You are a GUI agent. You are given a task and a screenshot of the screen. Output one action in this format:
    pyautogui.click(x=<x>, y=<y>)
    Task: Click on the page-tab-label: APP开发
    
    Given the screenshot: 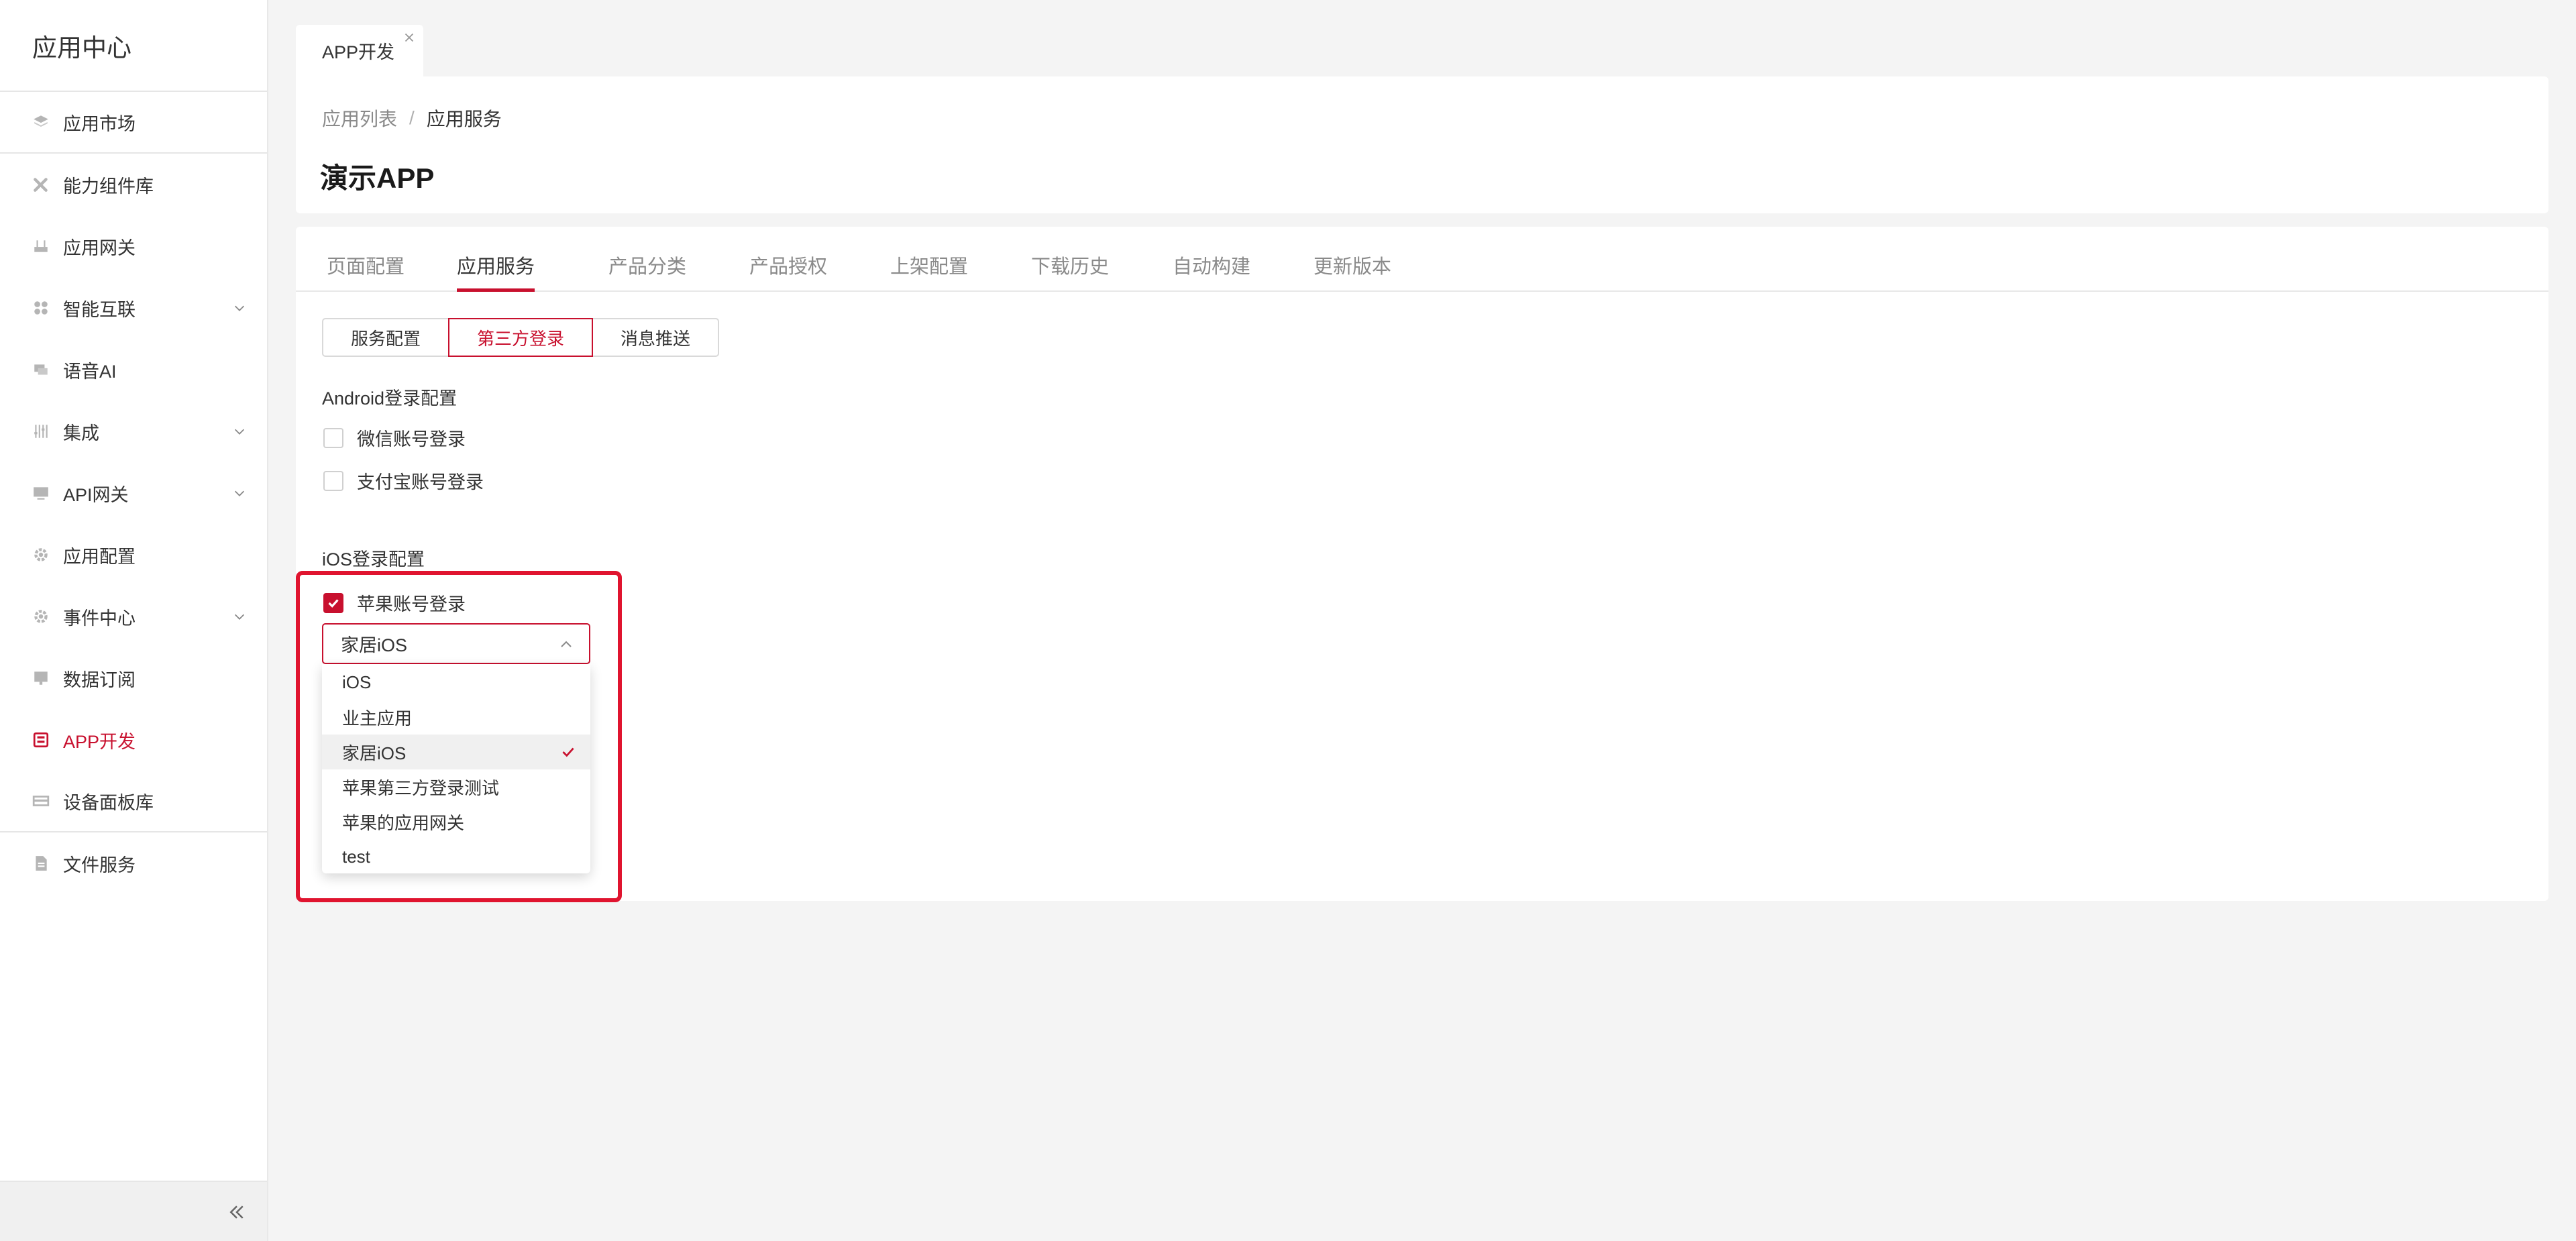 What is the action you would take?
    pyautogui.click(x=358, y=52)
    